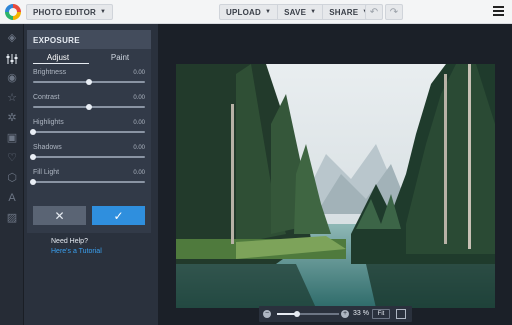  I want to click on highlights-slider, so click(87, 132).